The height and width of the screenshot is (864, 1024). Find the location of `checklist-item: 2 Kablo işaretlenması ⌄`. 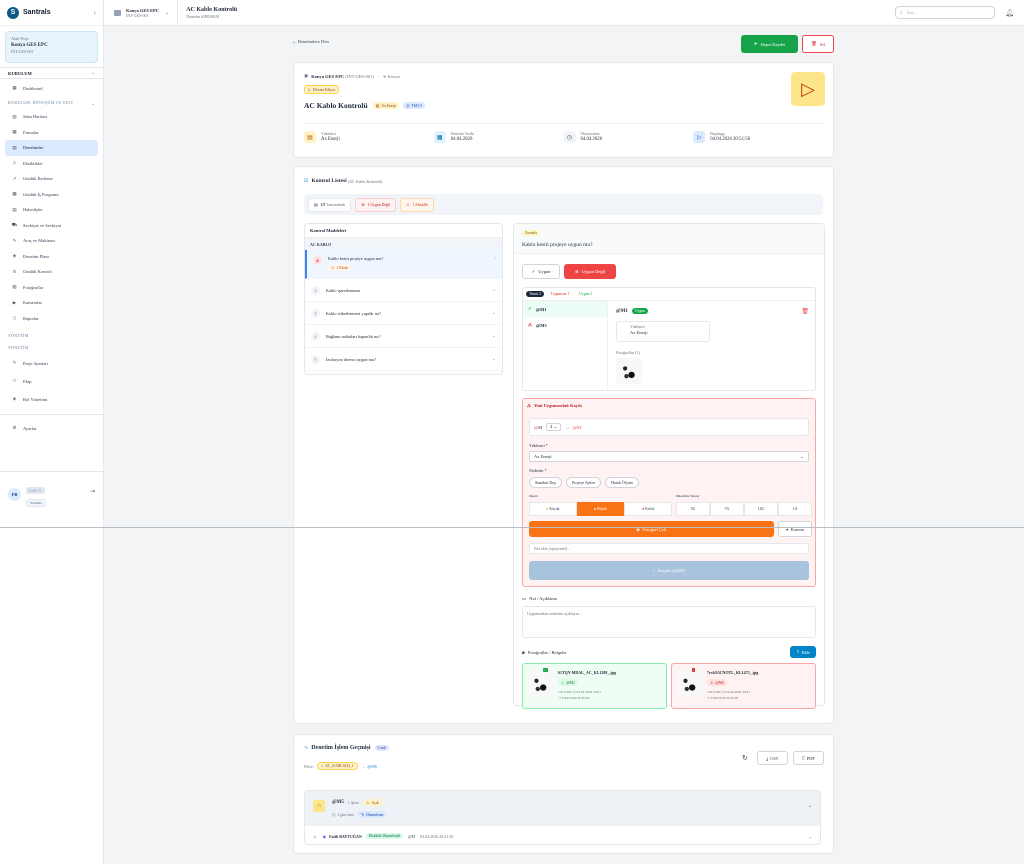

checklist-item: 2 Kablo işaretlenması ⌄ is located at coordinates (403, 290).